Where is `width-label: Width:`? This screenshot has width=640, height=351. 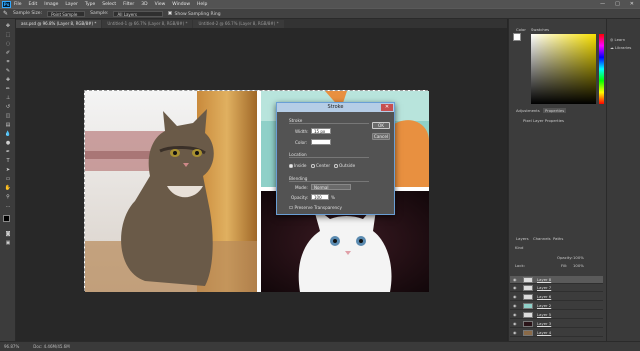 width-label: Width: is located at coordinates (302, 131).